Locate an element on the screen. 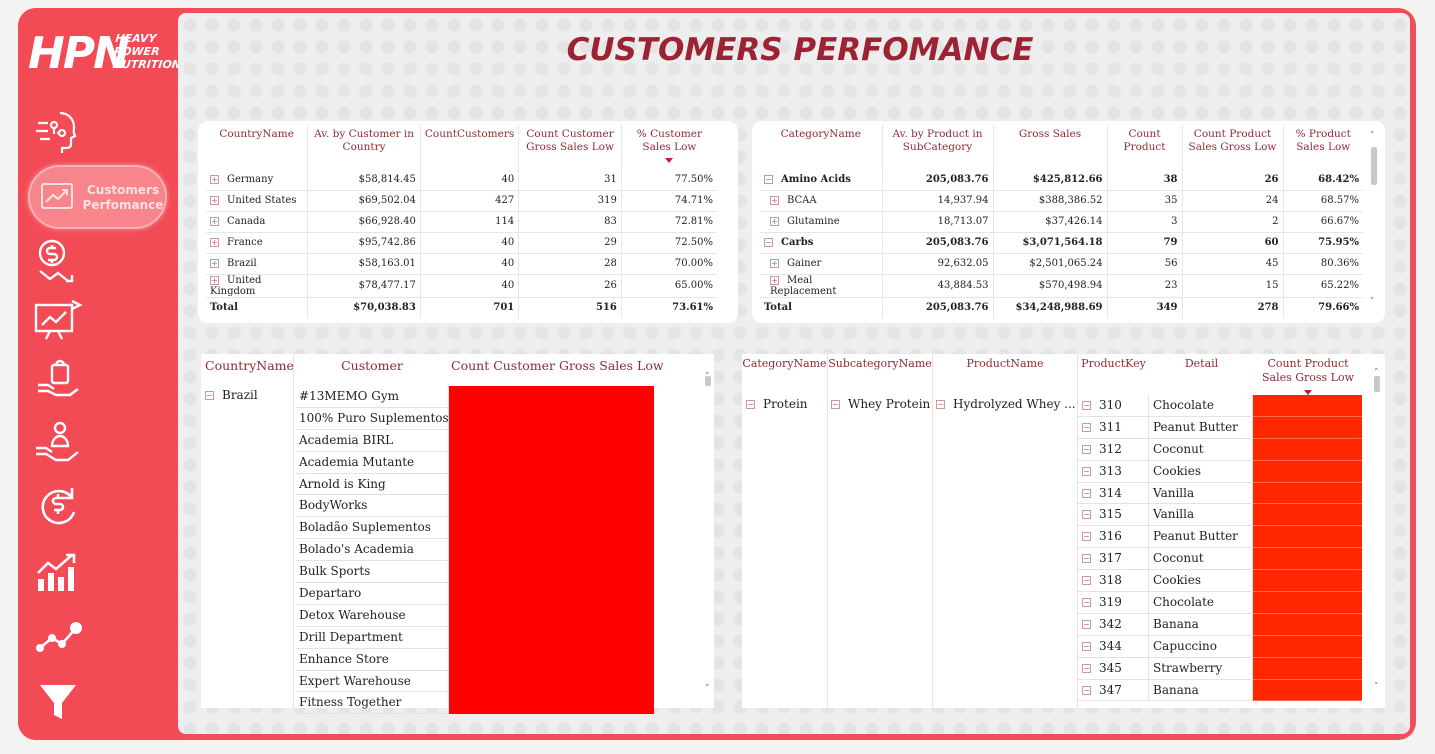  country-cell: − Brazil is located at coordinates (231, 395).